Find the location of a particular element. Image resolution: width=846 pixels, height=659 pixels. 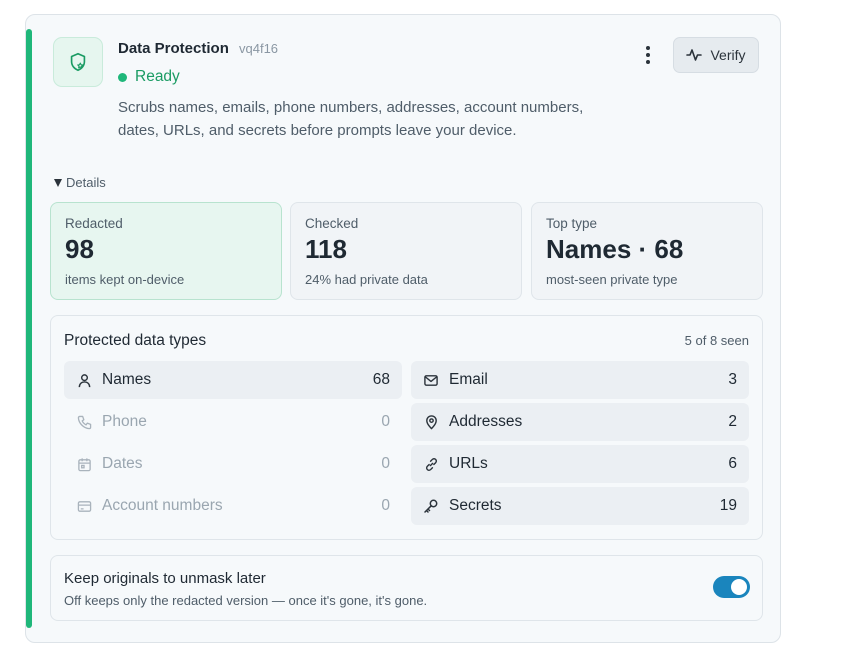

person-icon is located at coordinates (84, 380).